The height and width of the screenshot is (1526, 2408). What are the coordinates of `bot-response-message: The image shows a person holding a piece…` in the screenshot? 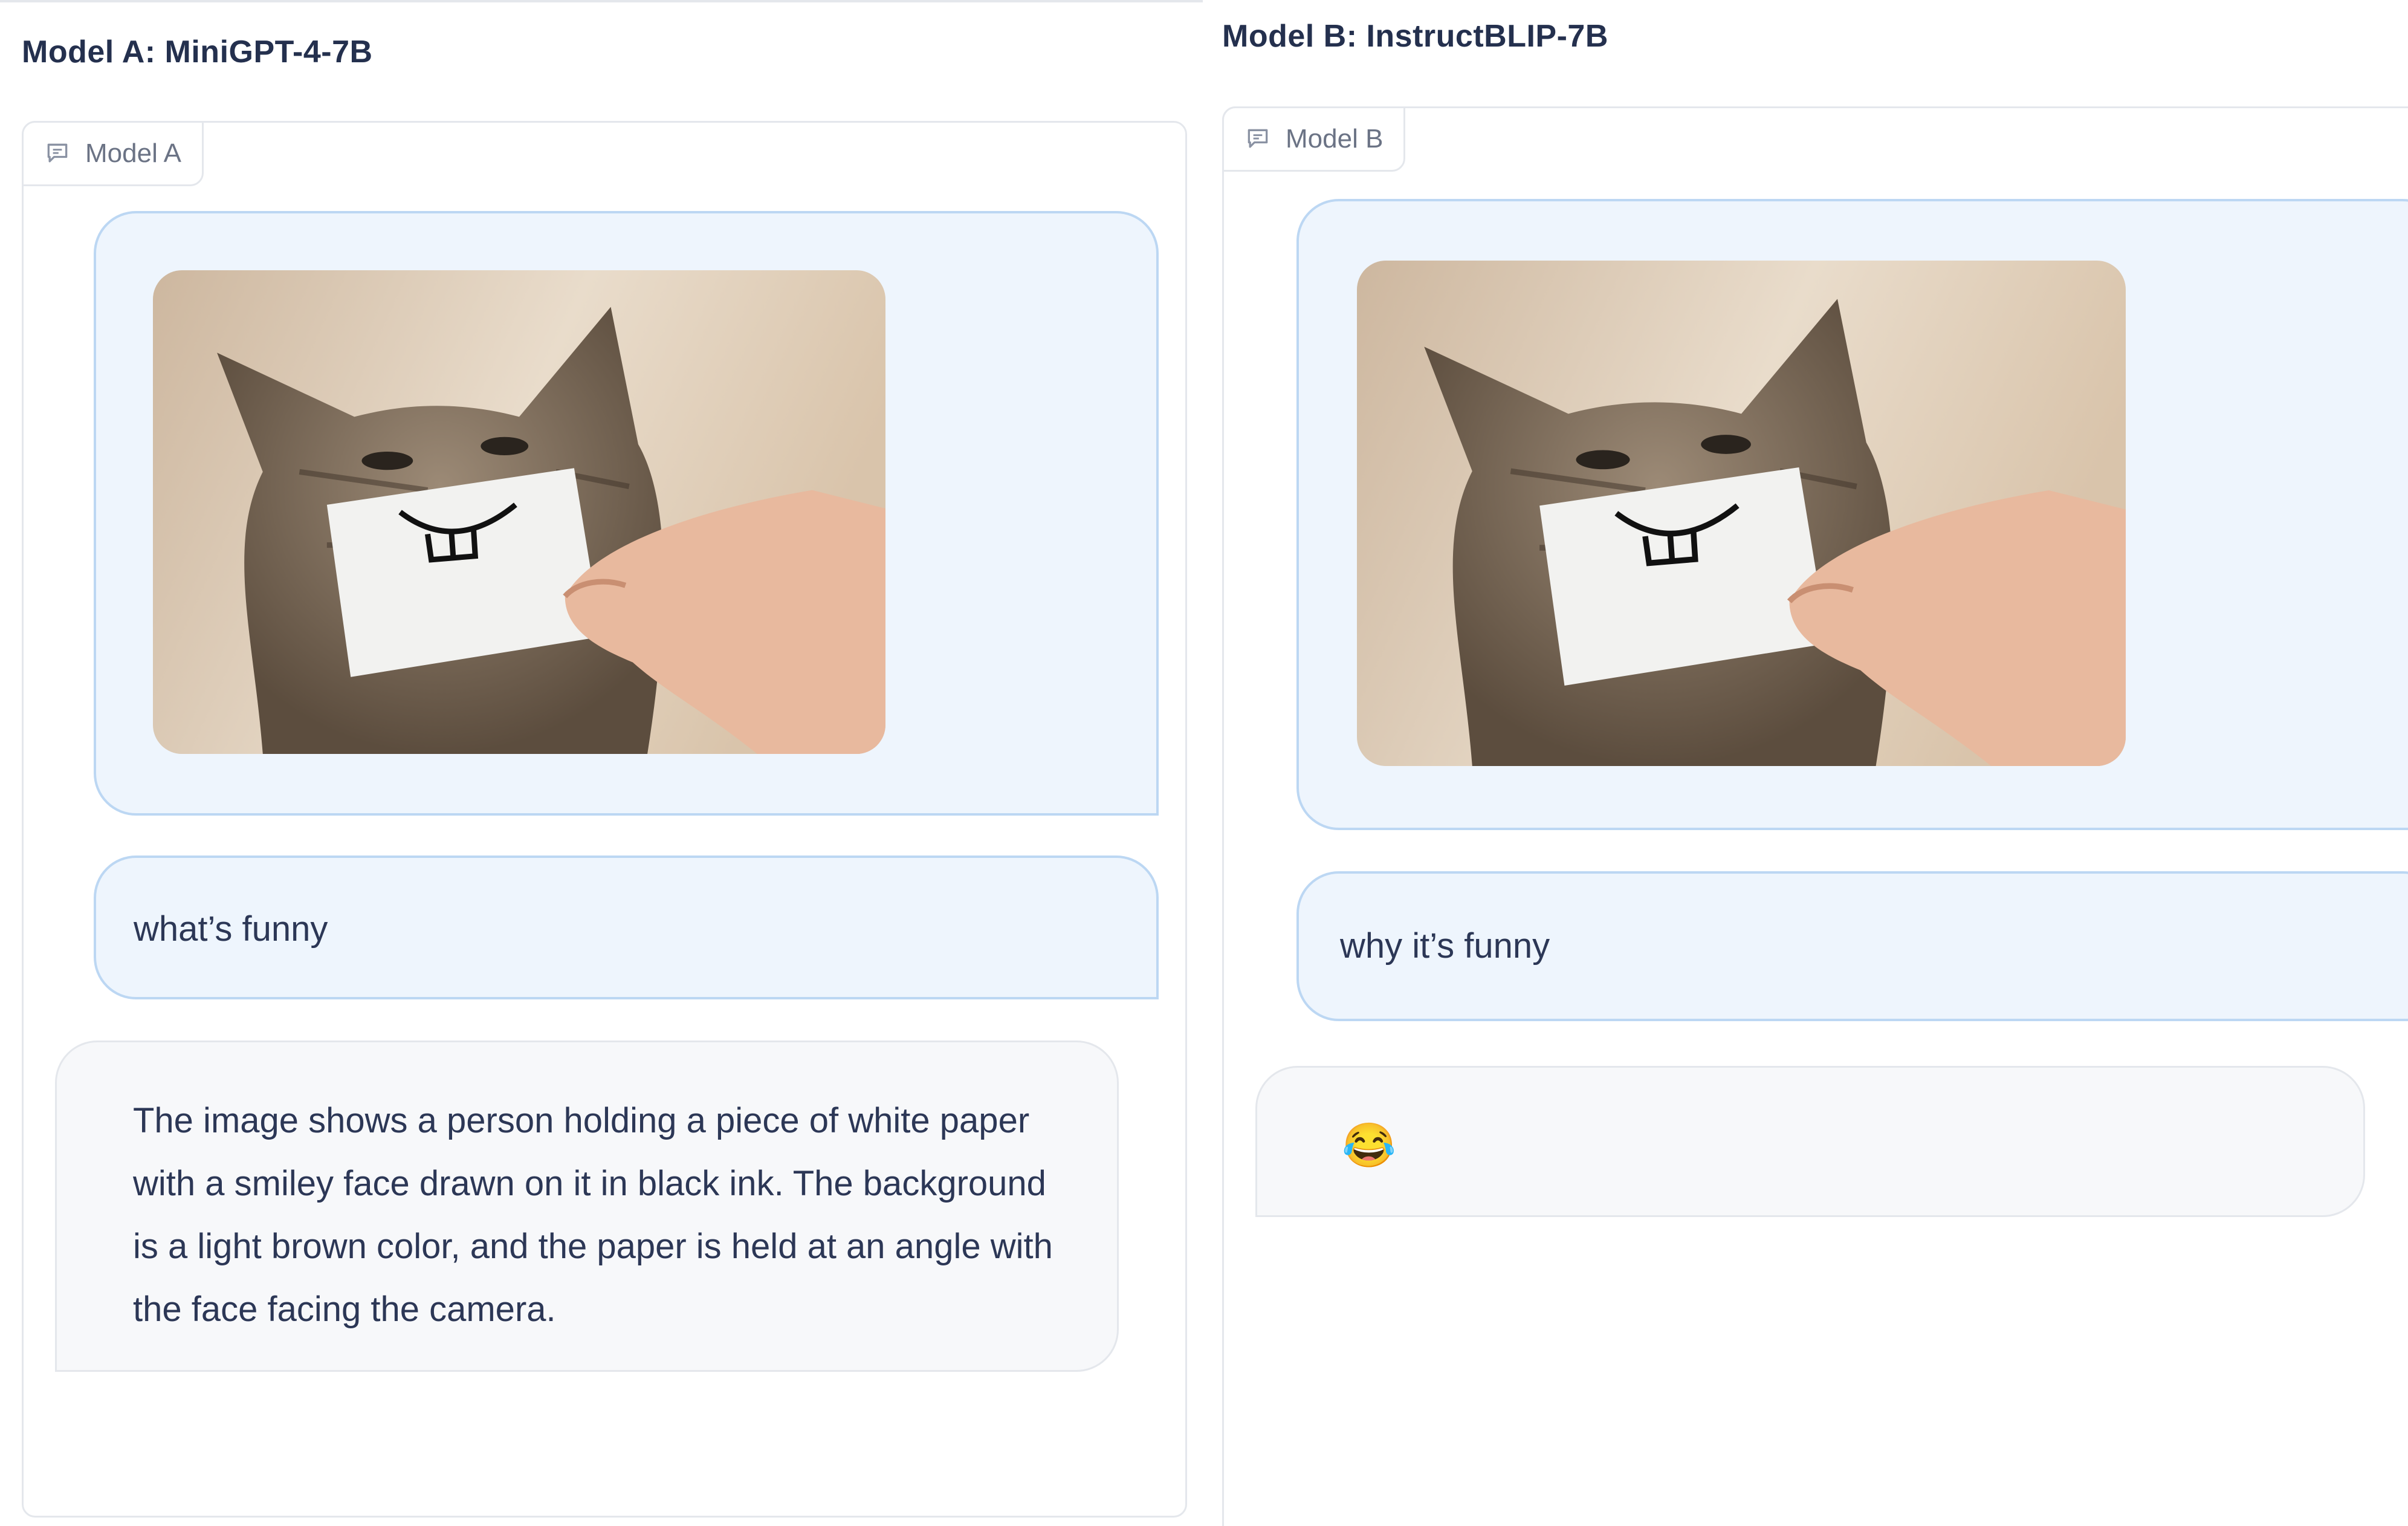 It's located at (587, 1206).